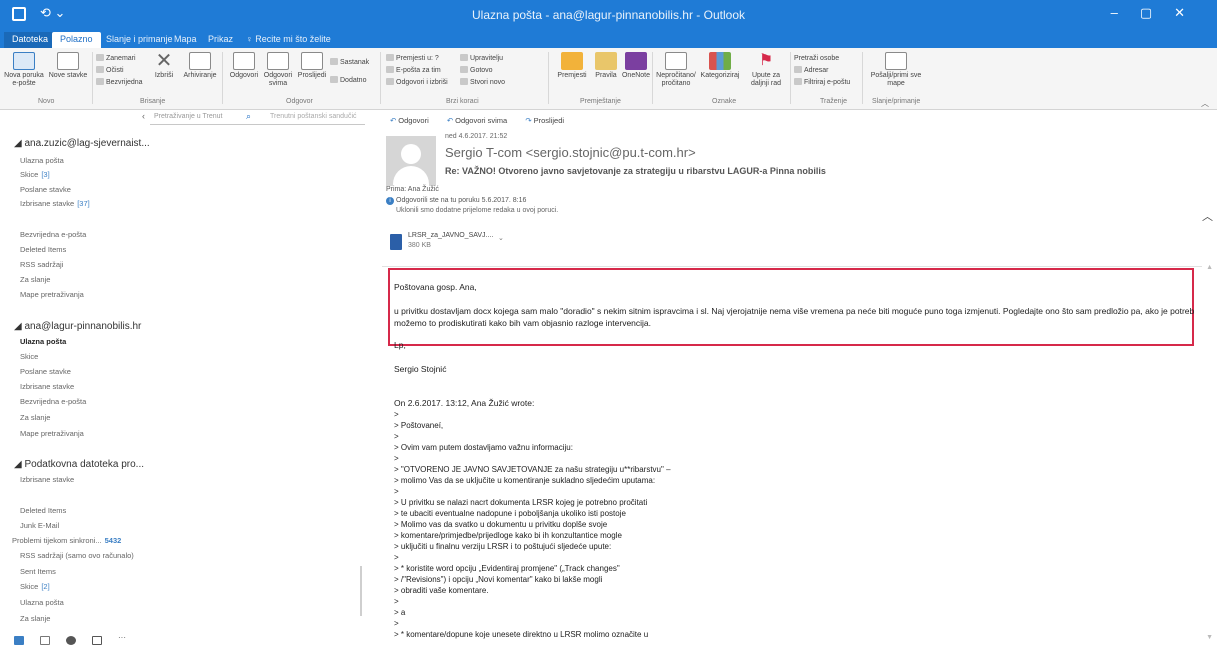 The width and height of the screenshot is (1217, 650). What do you see at coordinates (413, 120) in the screenshot?
I see `inline-reply-button: ↶ Odgovori` at bounding box center [413, 120].